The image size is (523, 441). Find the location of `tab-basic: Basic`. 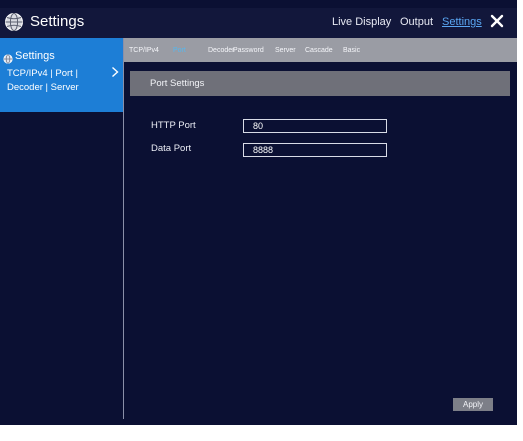

tab-basic: Basic is located at coordinates (351, 50).